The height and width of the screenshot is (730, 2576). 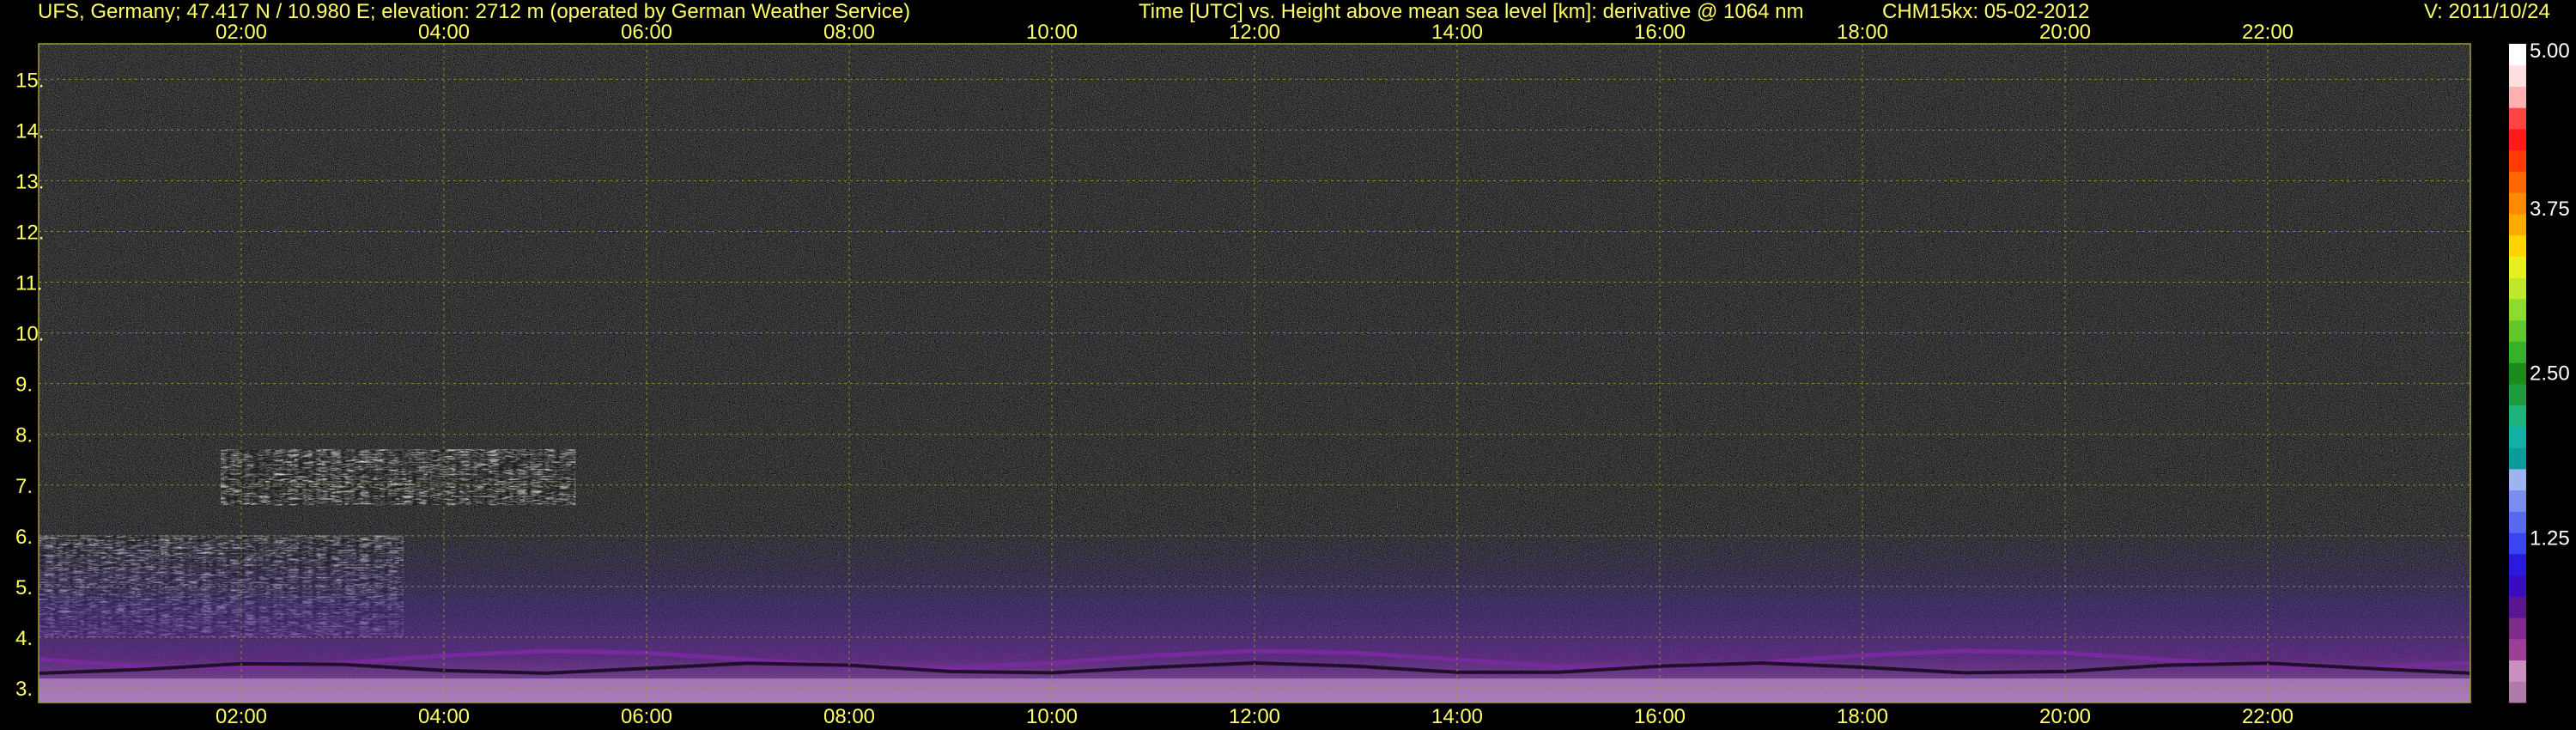 What do you see at coordinates (29, 131) in the screenshot?
I see `y-tick: 14.` at bounding box center [29, 131].